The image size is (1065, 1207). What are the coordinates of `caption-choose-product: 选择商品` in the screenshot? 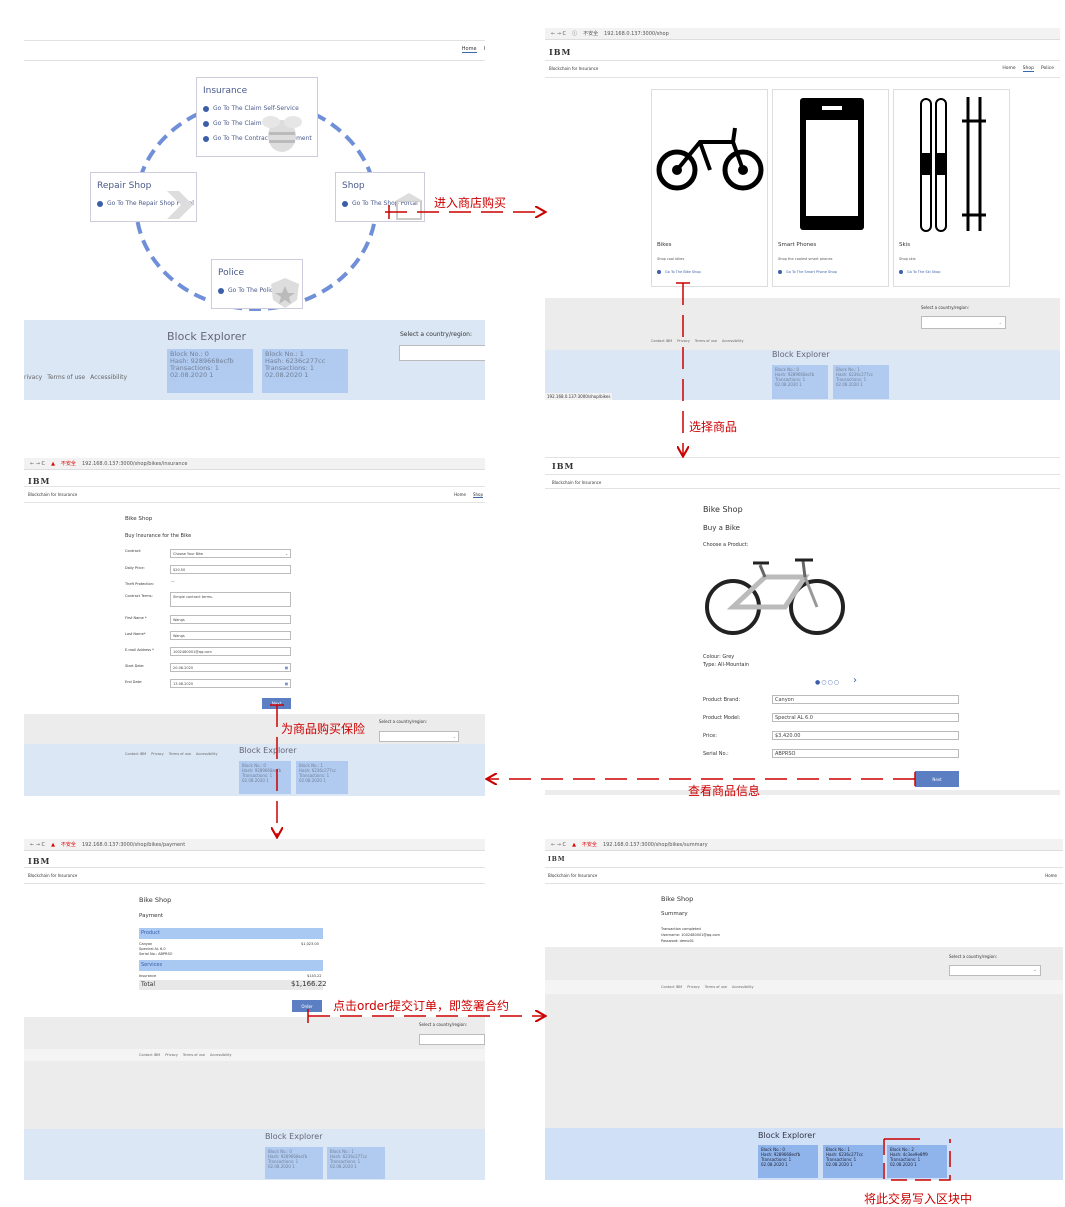 It's located at (713, 427).